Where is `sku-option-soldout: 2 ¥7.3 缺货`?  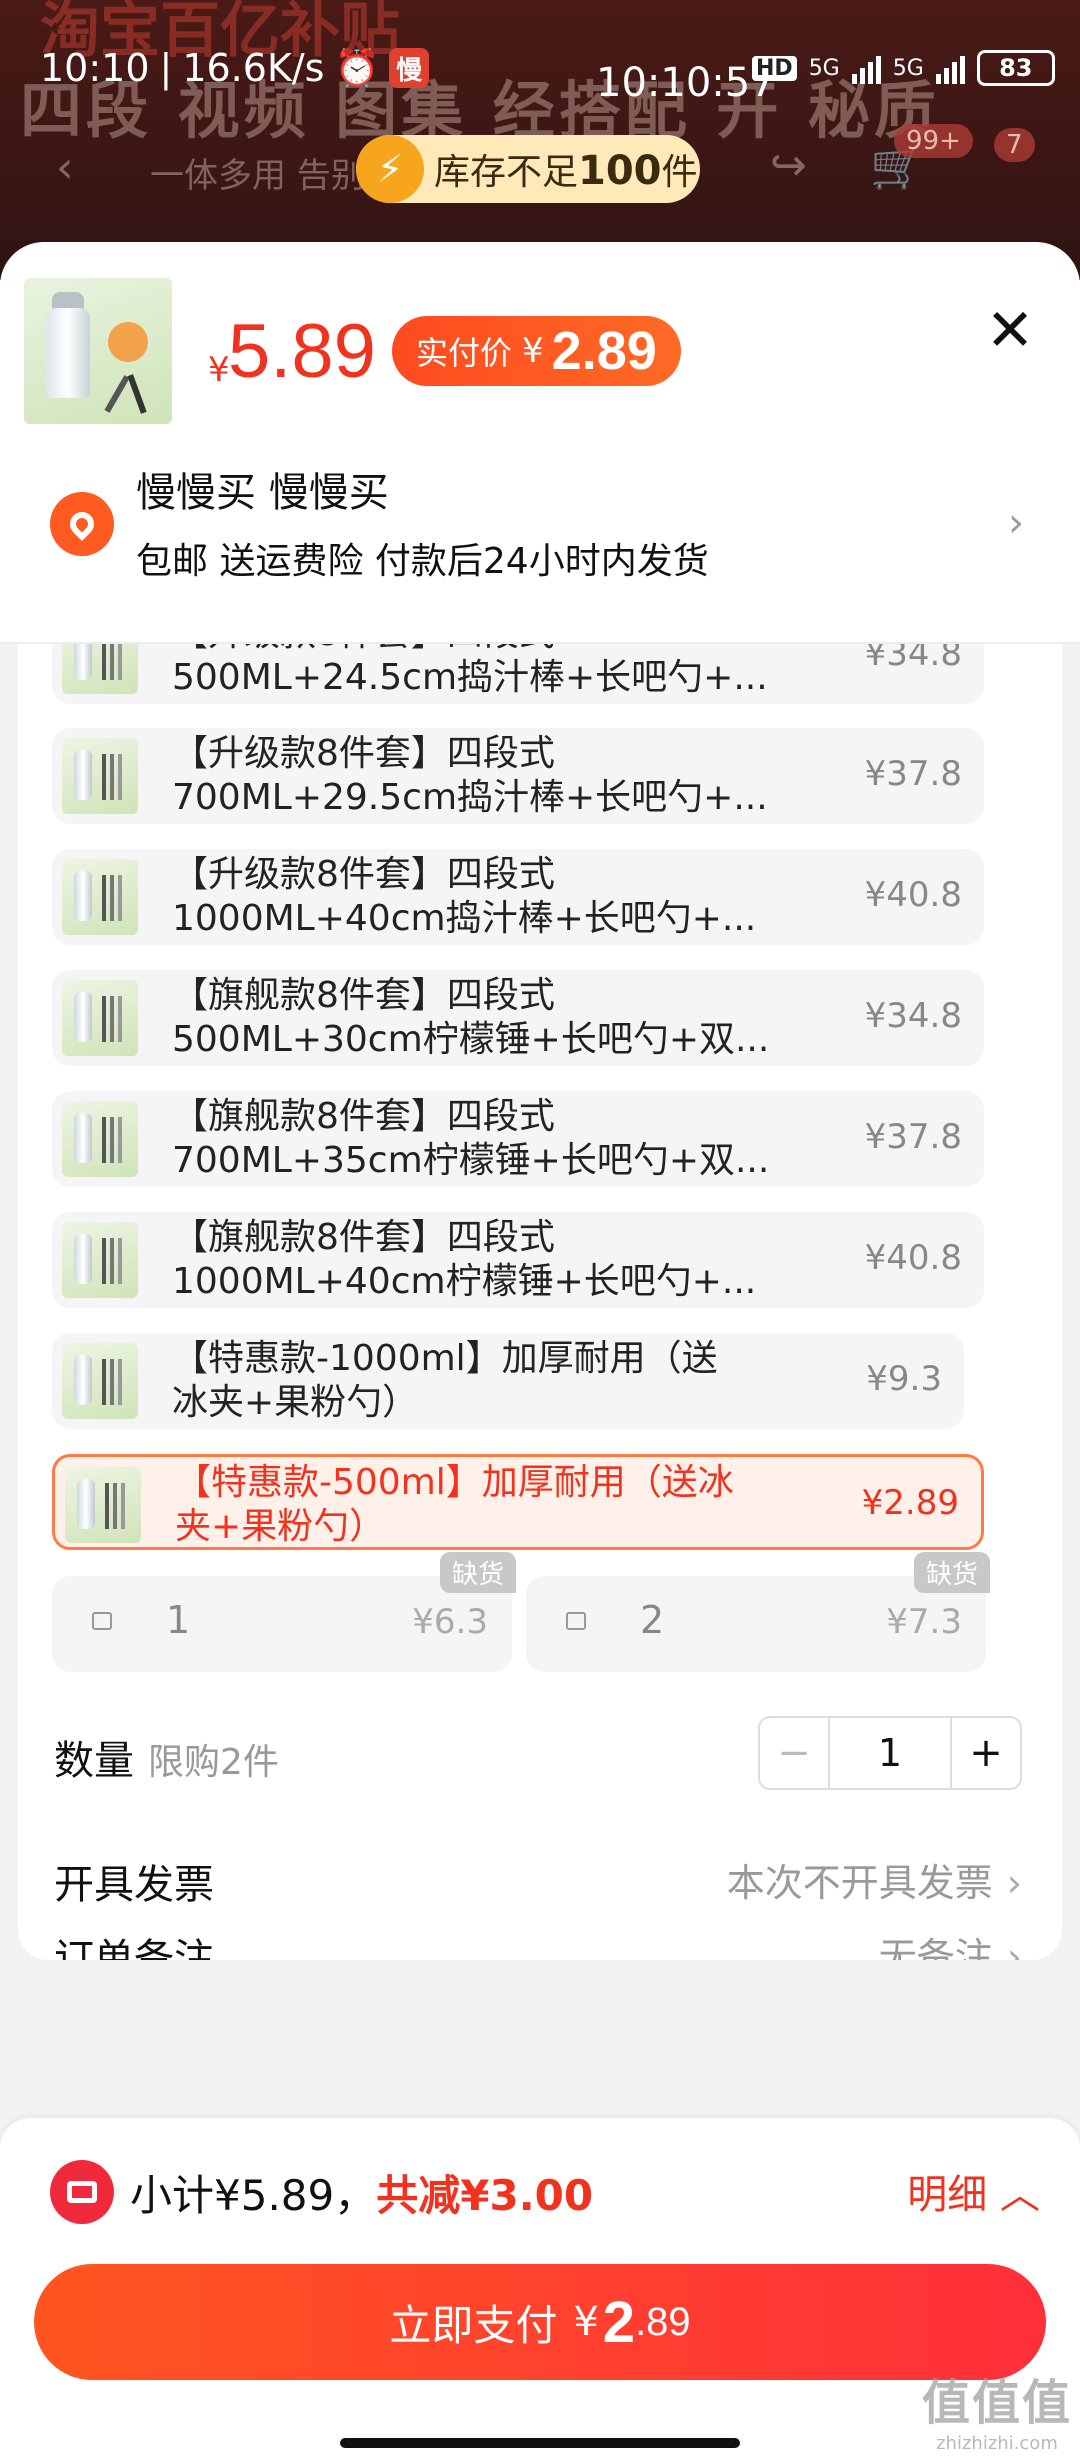 sku-option-soldout: 2 ¥7.3 缺货 is located at coordinates (758, 1612).